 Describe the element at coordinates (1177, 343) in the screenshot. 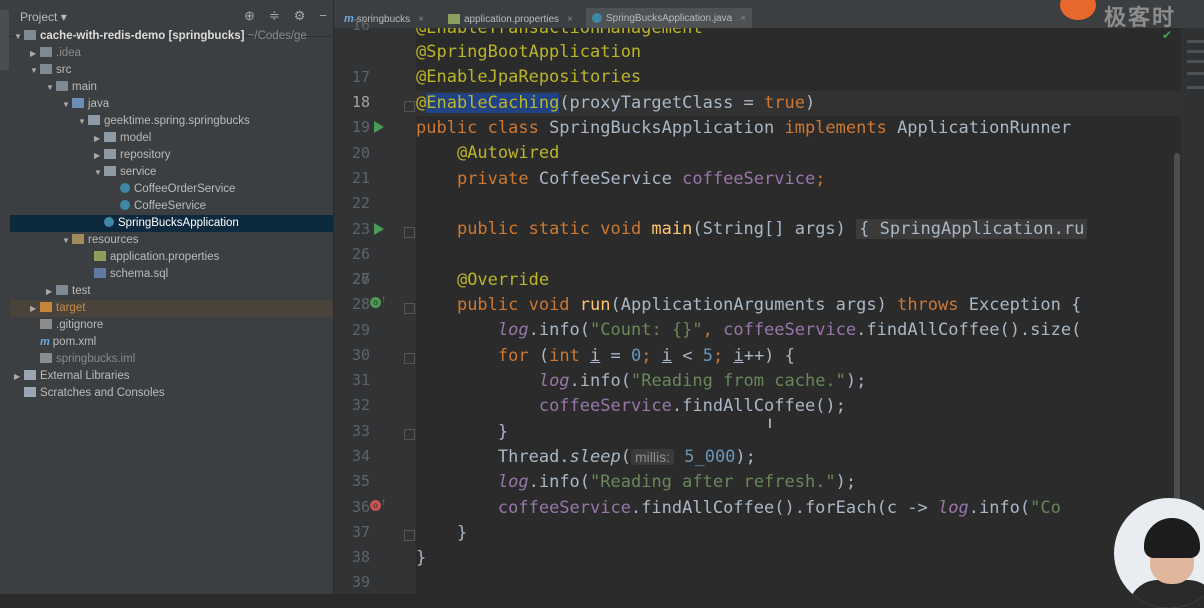

I see `vertical-scrollbar` at that location.